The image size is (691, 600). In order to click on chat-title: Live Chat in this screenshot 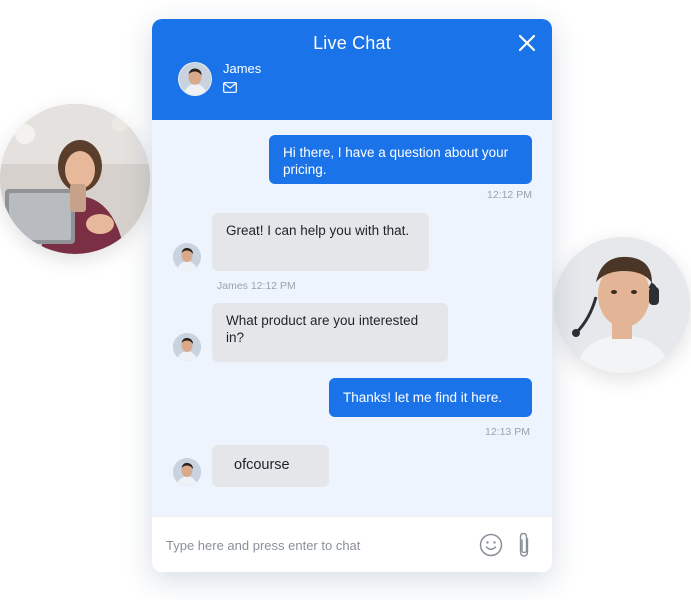, I will do `click(352, 43)`.